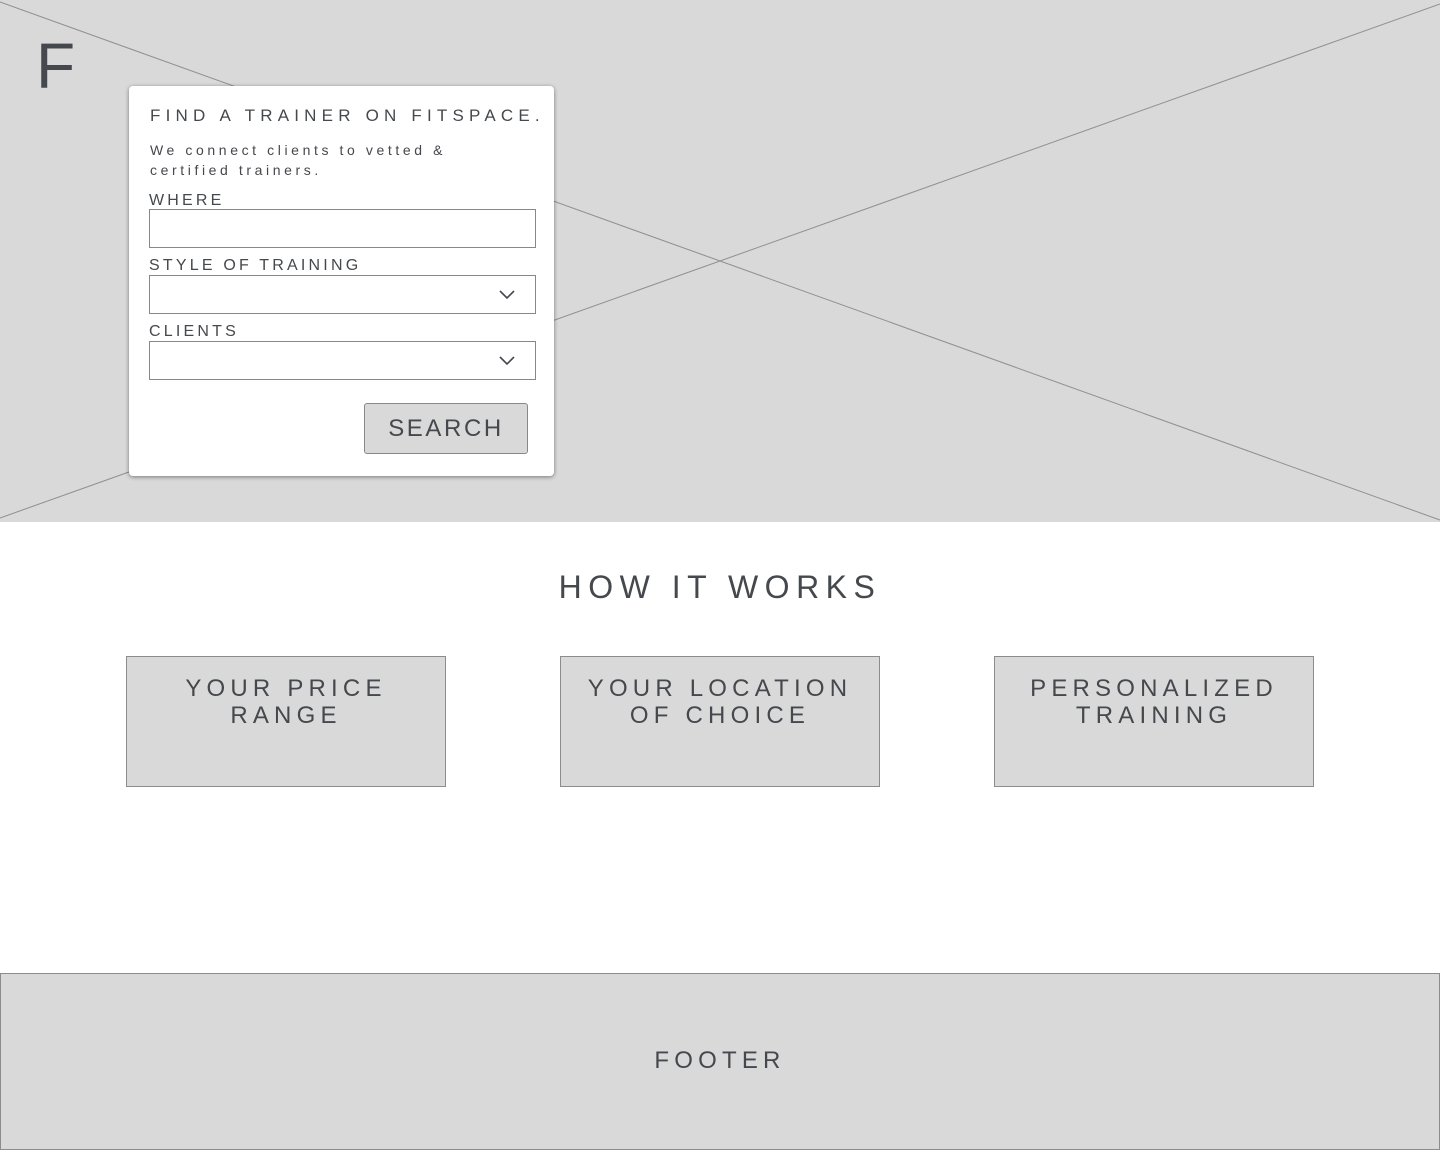  Describe the element at coordinates (347, 115) in the screenshot. I see `search-card-title: FIND A TRAINER ON FITSPACE.` at that location.